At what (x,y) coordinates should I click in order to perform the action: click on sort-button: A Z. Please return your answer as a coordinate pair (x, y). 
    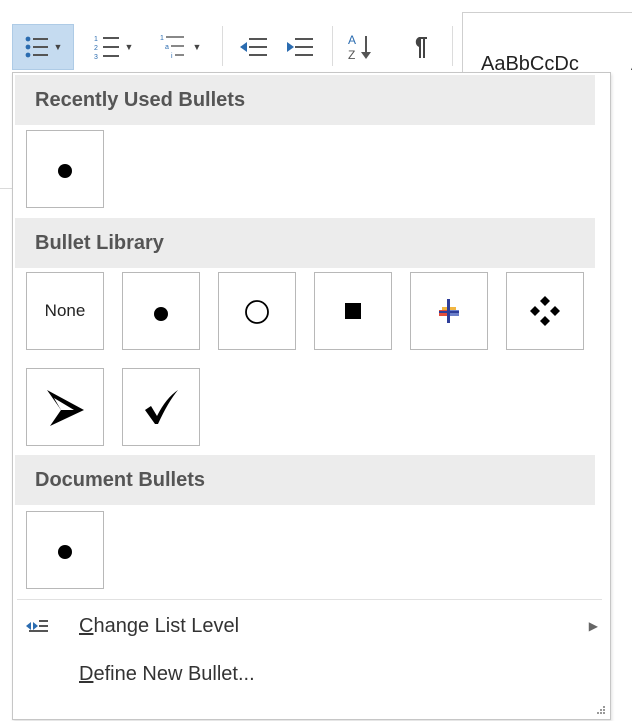
    Looking at the image, I should click on (360, 47).